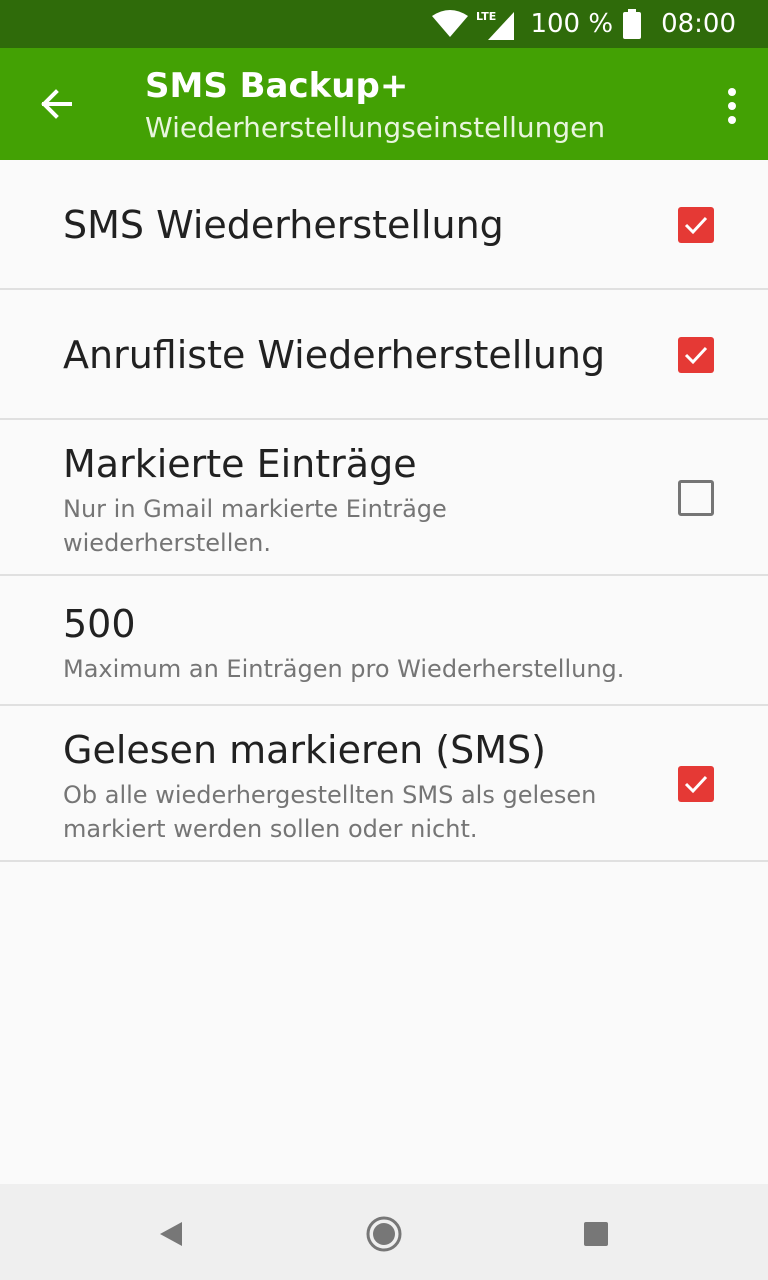 This screenshot has width=768, height=1280. I want to click on battery-icon, so click(632, 24).